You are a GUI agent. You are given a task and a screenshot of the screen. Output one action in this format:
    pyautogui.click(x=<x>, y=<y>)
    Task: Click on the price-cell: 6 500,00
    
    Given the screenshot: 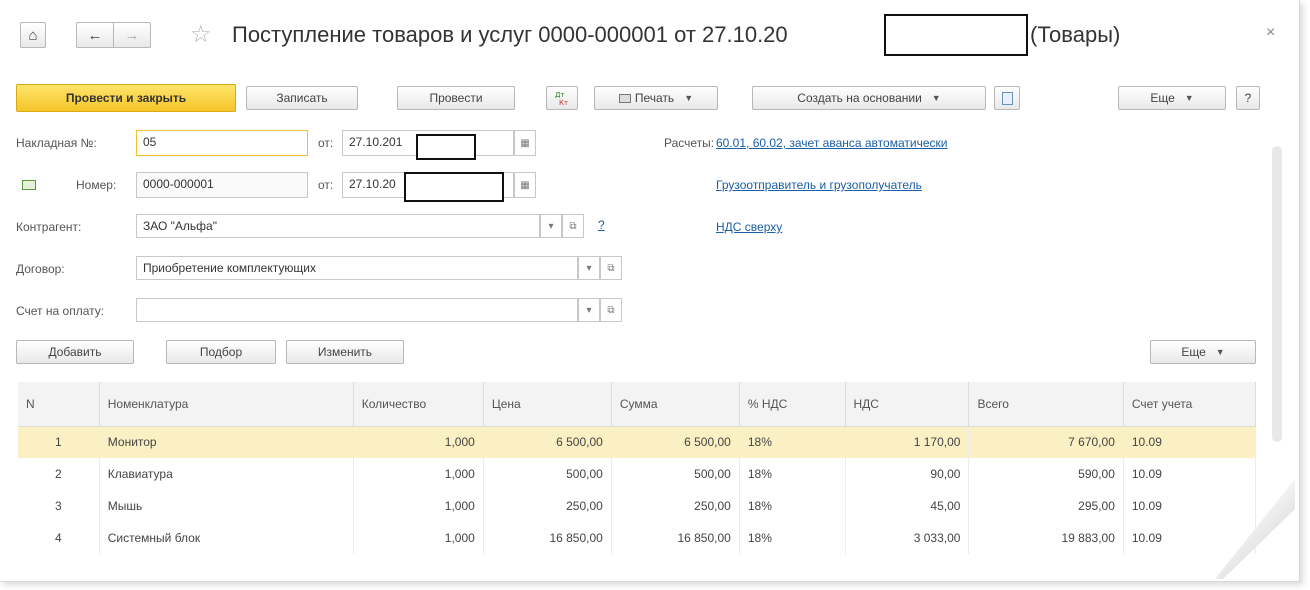 What is the action you would take?
    pyautogui.click(x=547, y=442)
    